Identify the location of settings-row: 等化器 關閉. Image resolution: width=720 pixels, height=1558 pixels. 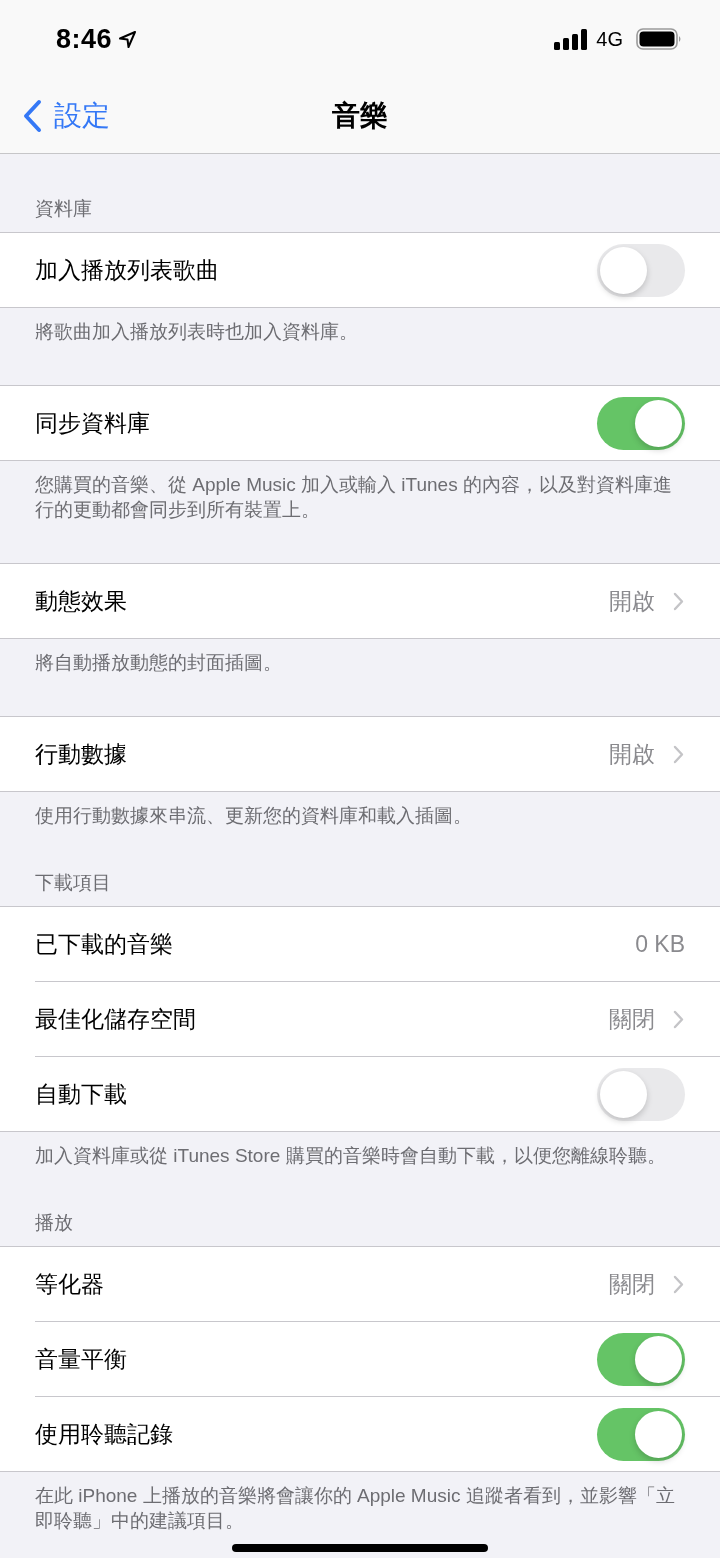
(360, 1284).